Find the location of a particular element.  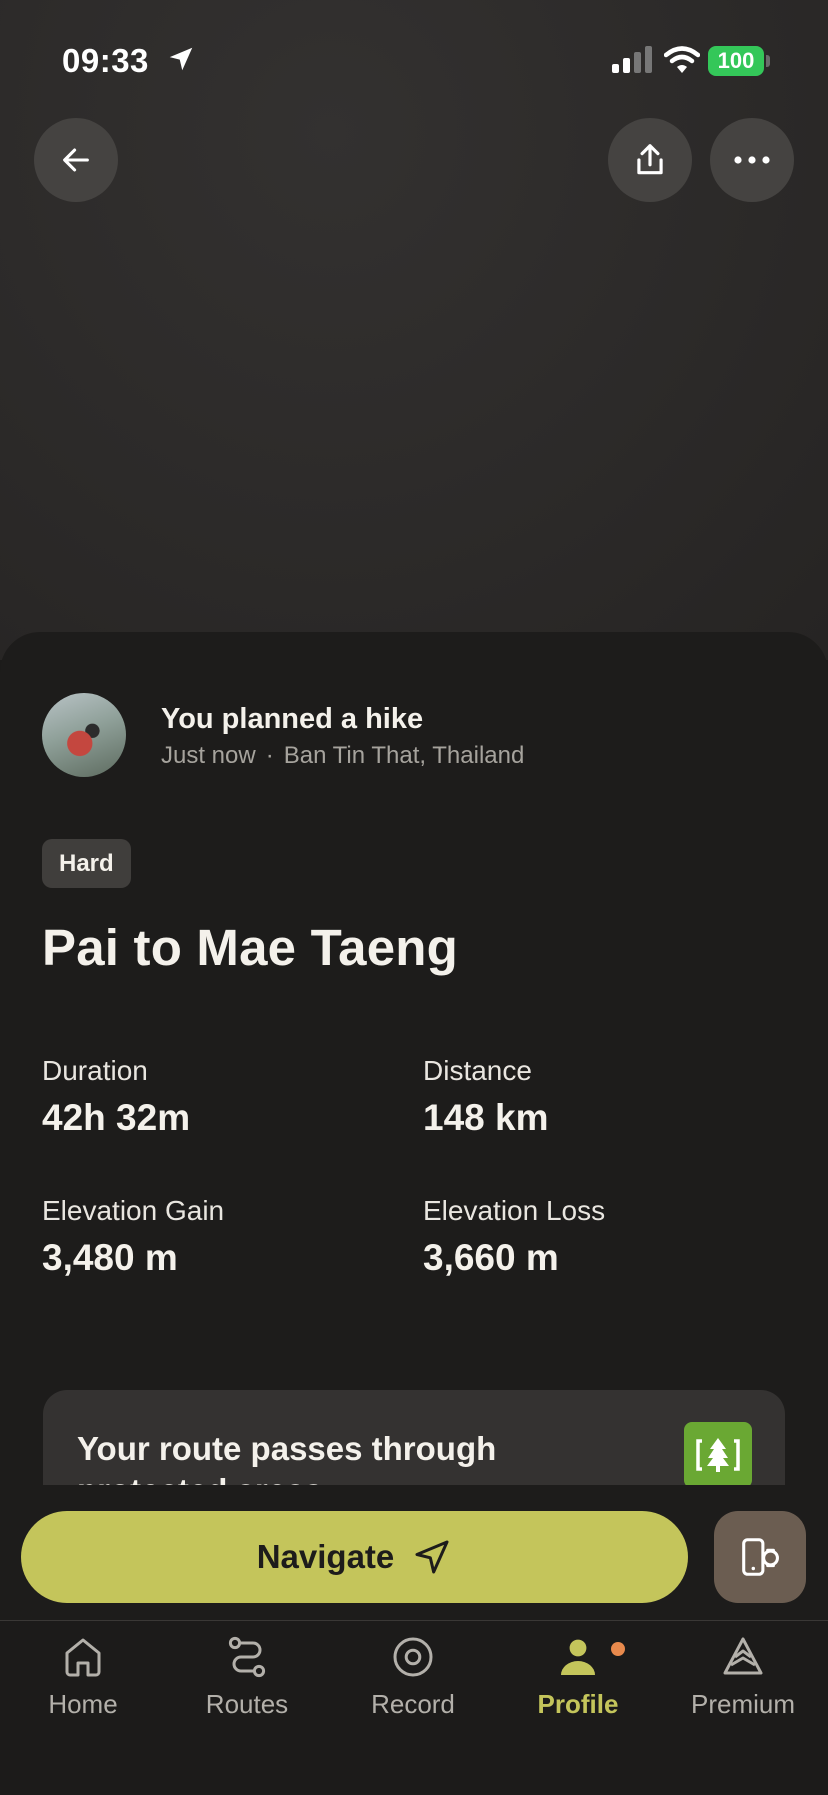

tab-bar: Home Routes Record Profile Premium is located at coordinates (414, 1707).